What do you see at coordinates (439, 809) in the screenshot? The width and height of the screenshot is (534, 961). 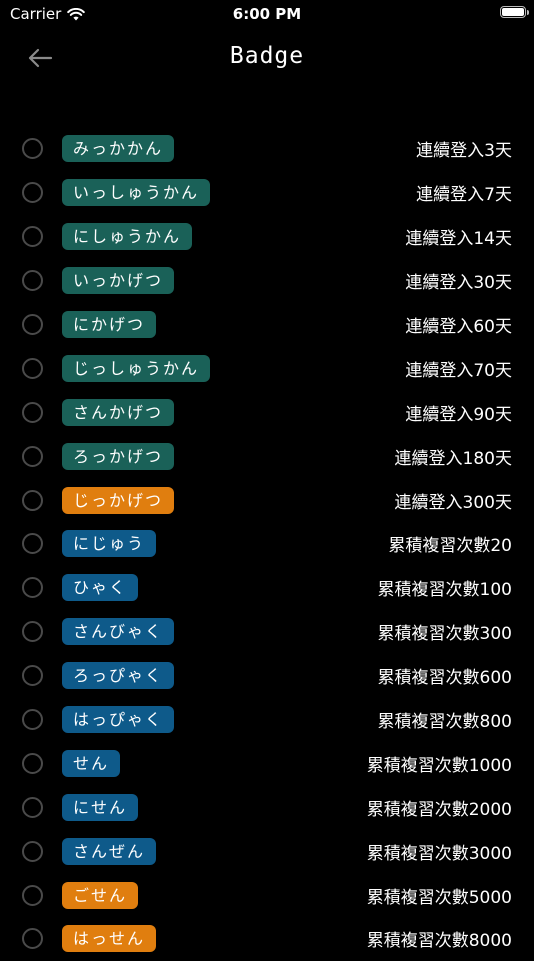 I see `badge-requirement: 累積複習次數2000` at bounding box center [439, 809].